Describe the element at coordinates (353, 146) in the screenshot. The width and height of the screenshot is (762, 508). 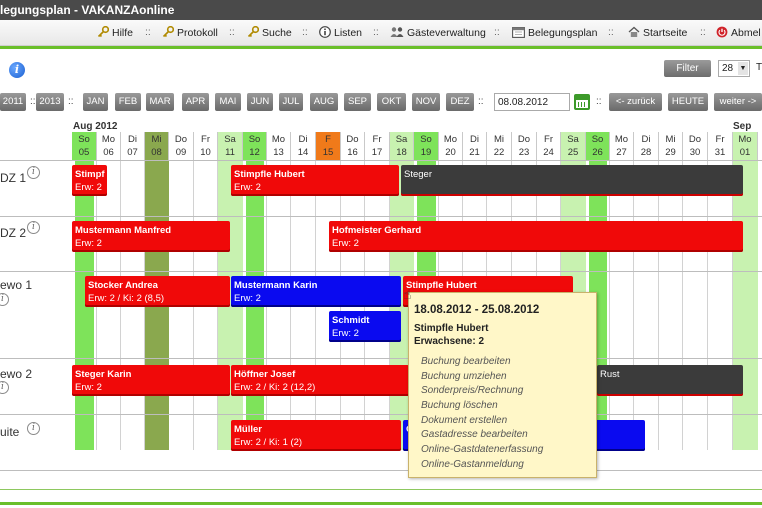
I see `day-header-cell: Do 16` at that location.